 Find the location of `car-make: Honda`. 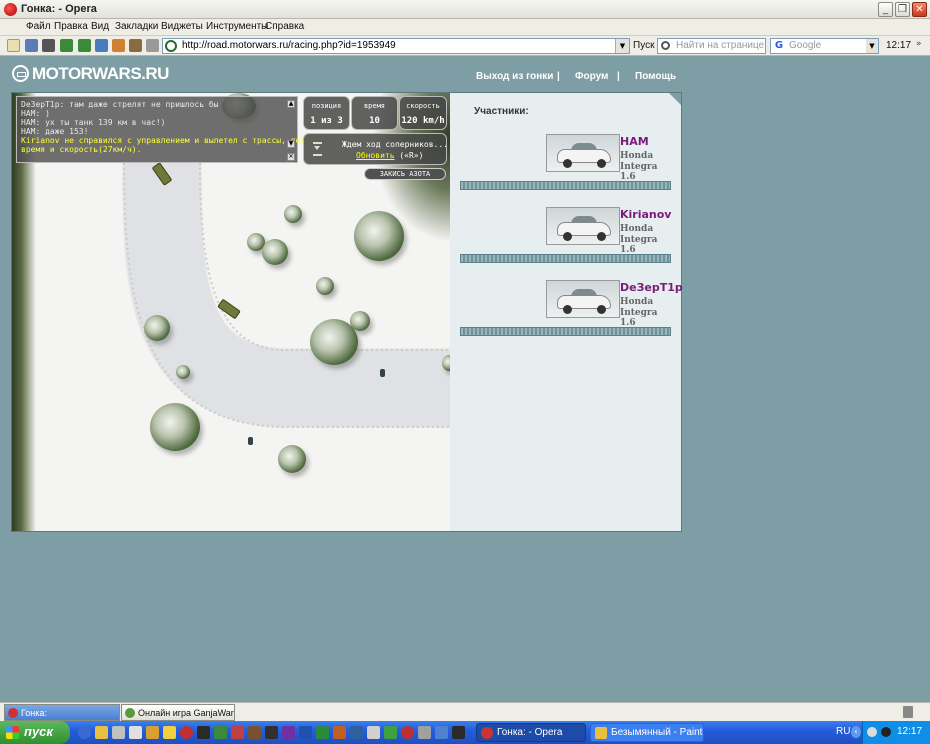

car-make: Honda is located at coordinates (637, 302).